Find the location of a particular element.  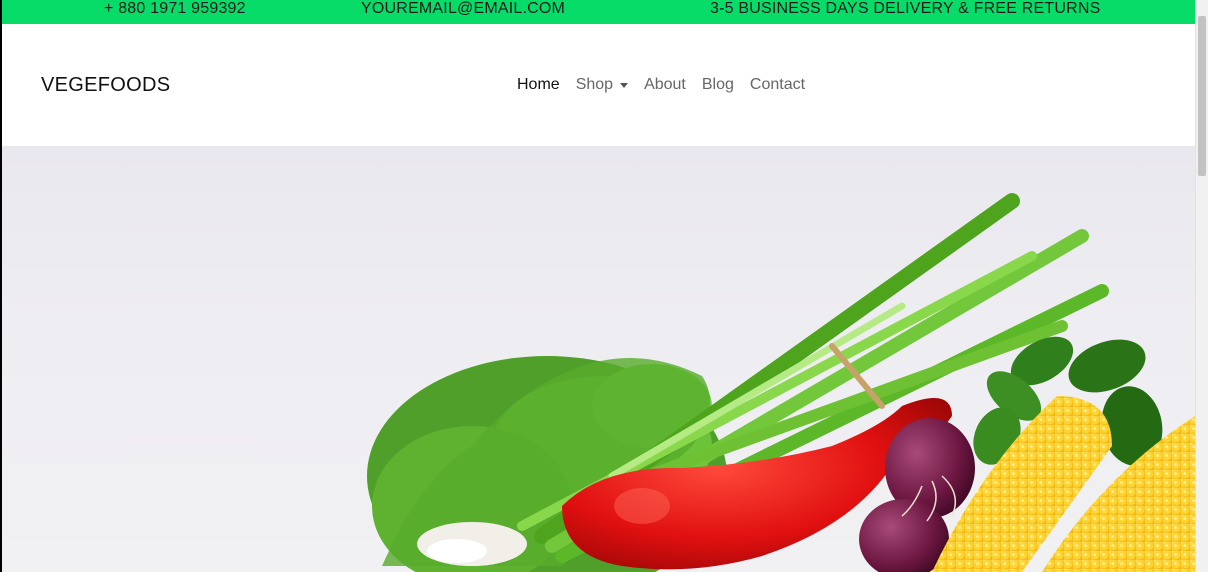

nav-about-label: About is located at coordinates (665, 84).